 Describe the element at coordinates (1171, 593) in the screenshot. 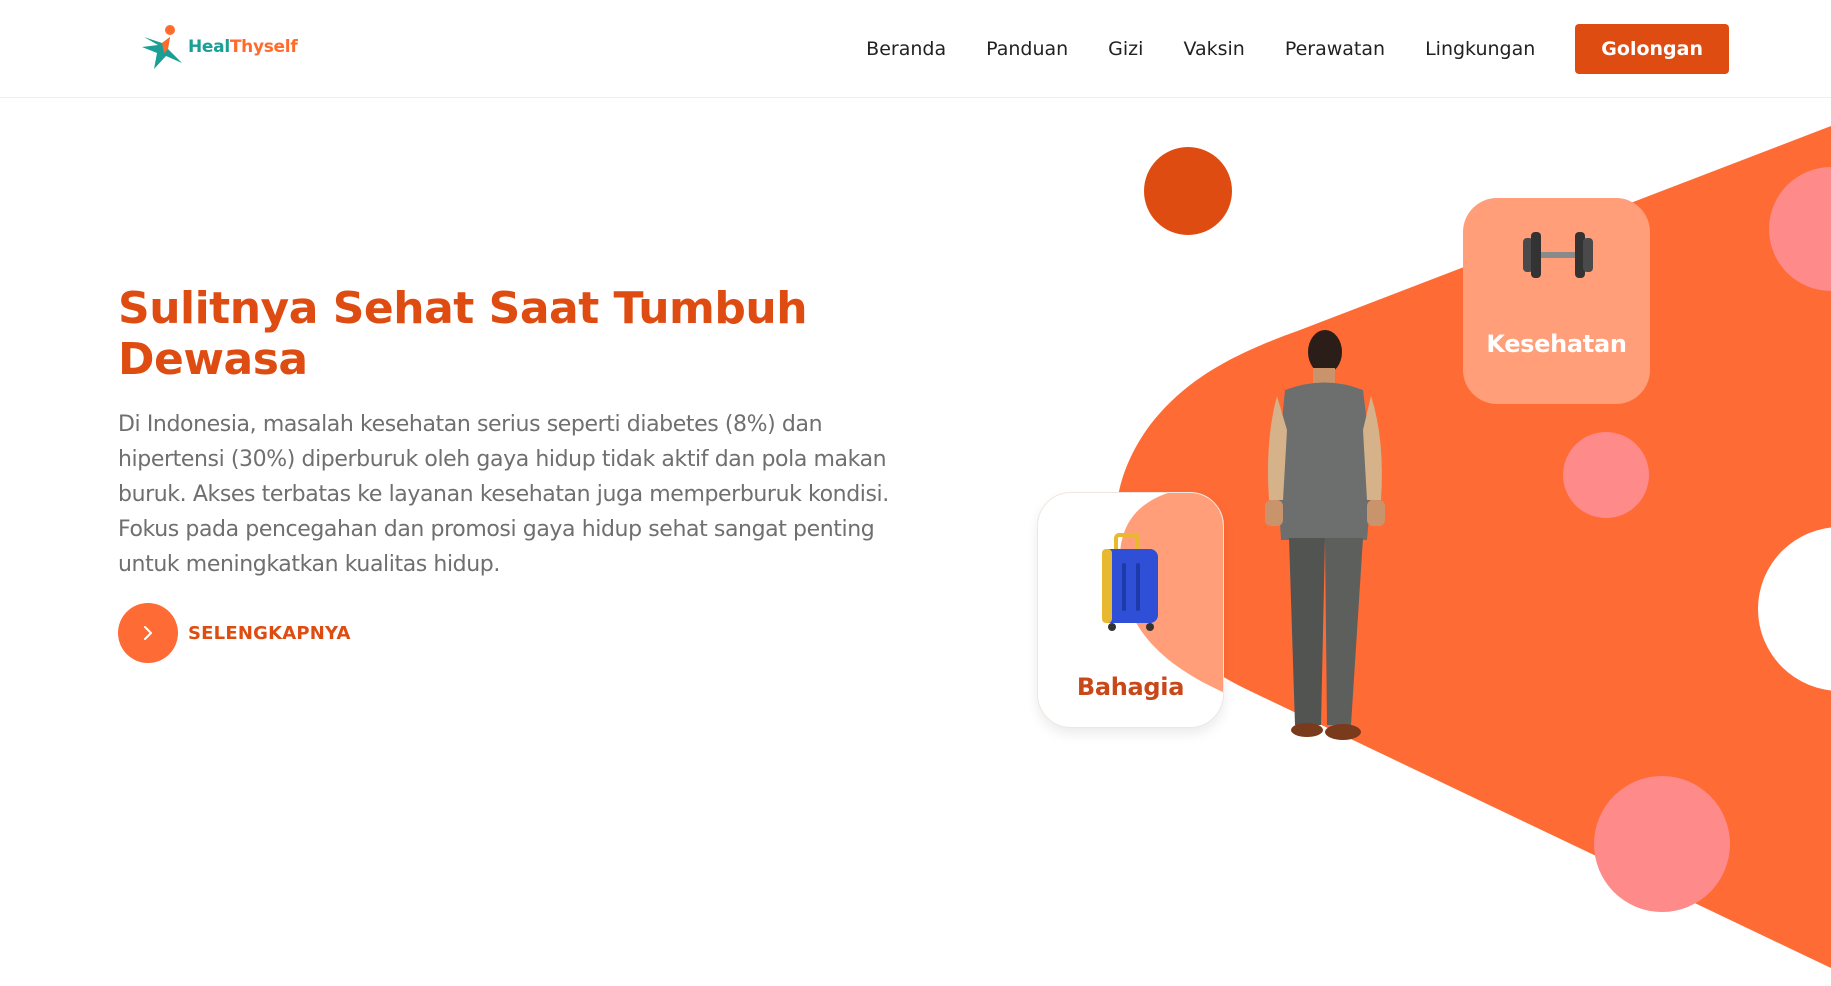

I see `card-bahagia-orange-overlay` at that location.